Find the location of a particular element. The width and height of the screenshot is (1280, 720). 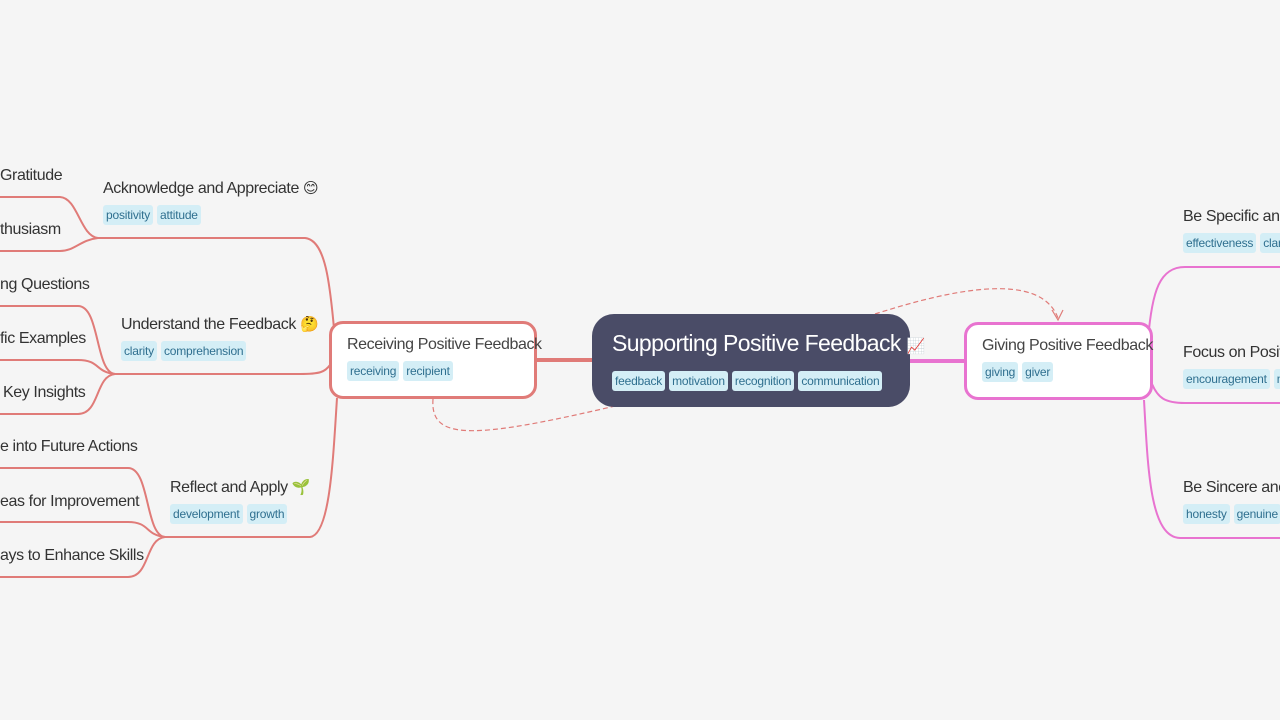

leaf-topic: thusiasm is located at coordinates (30, 230).